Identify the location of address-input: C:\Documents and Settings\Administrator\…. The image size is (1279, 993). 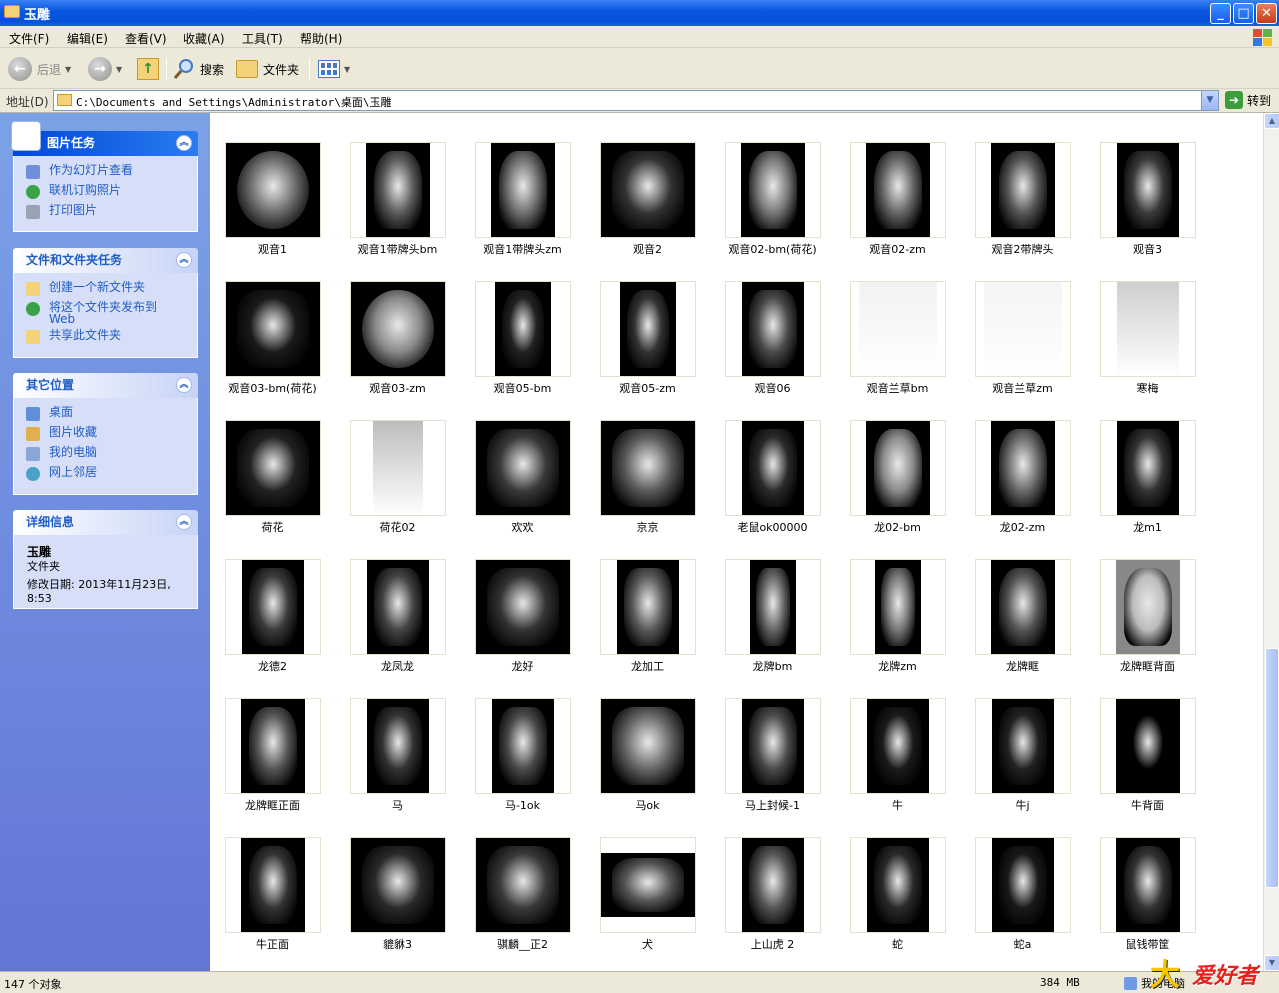
(636, 100).